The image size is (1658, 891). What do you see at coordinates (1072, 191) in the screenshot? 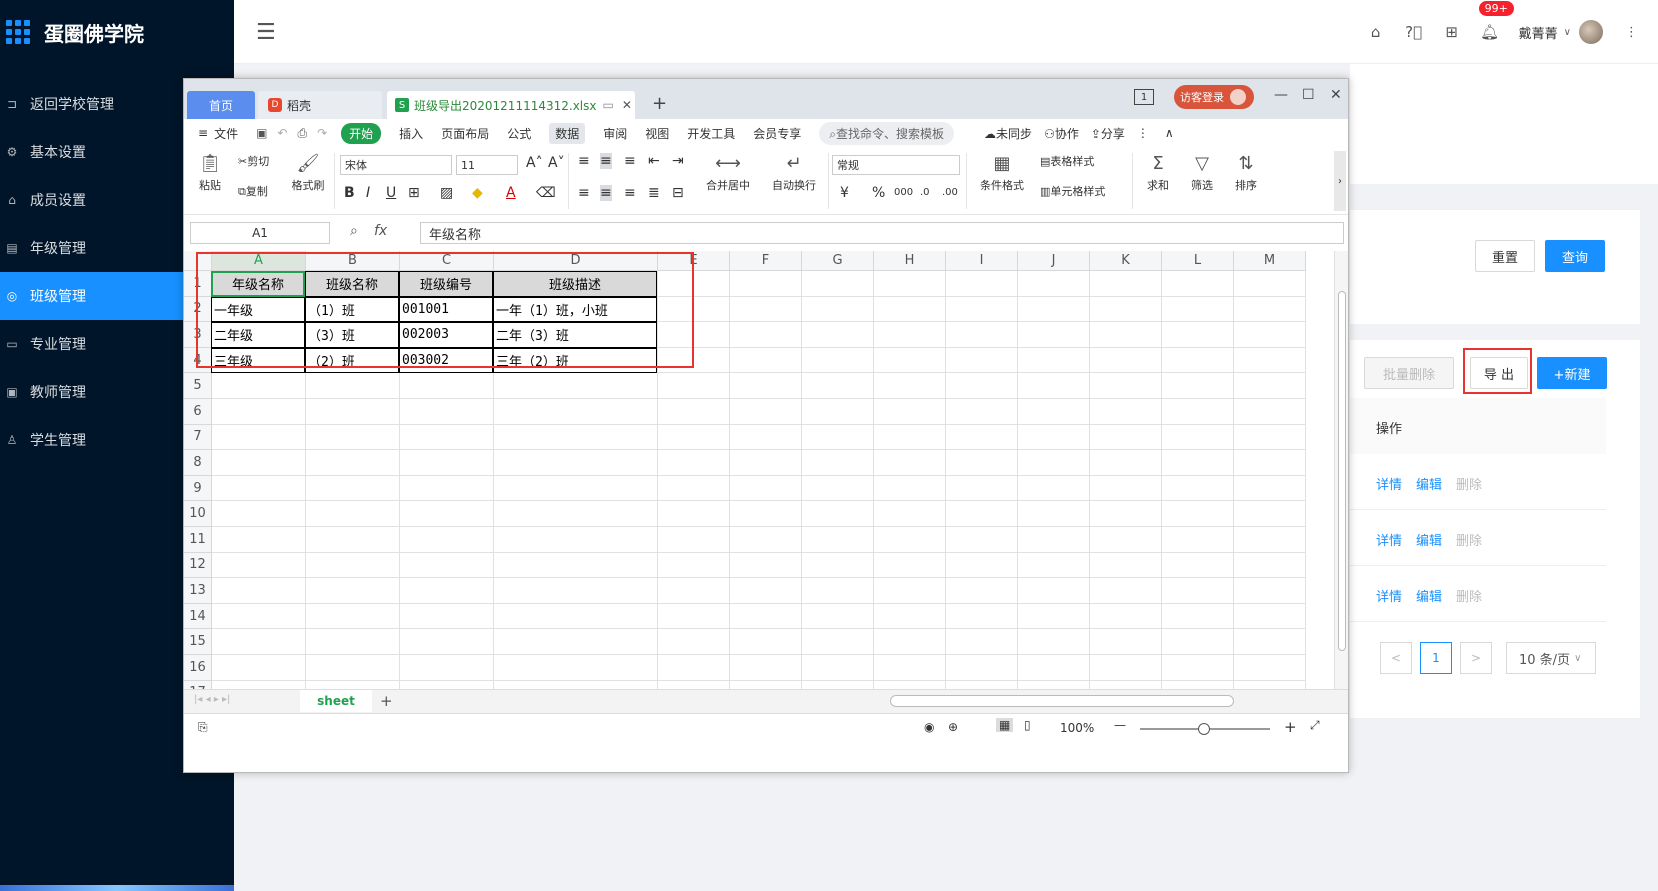
I see `cell-style-button: ▥单元格样式` at bounding box center [1072, 191].